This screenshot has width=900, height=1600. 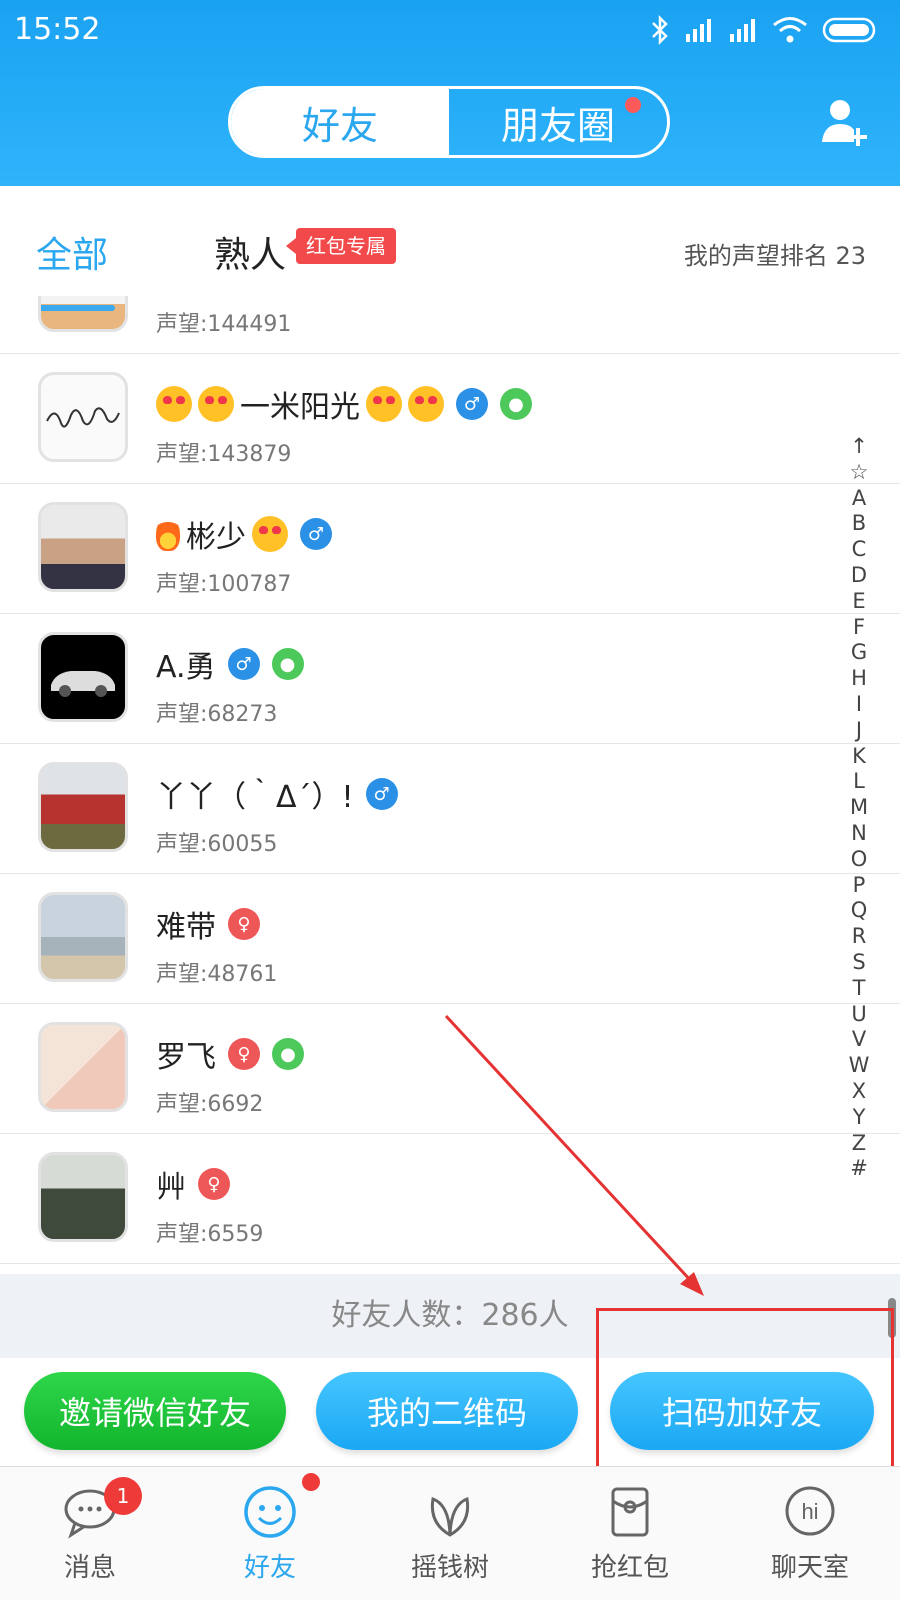 What do you see at coordinates (270, 1512) in the screenshot?
I see `friends-smile-icon` at bounding box center [270, 1512].